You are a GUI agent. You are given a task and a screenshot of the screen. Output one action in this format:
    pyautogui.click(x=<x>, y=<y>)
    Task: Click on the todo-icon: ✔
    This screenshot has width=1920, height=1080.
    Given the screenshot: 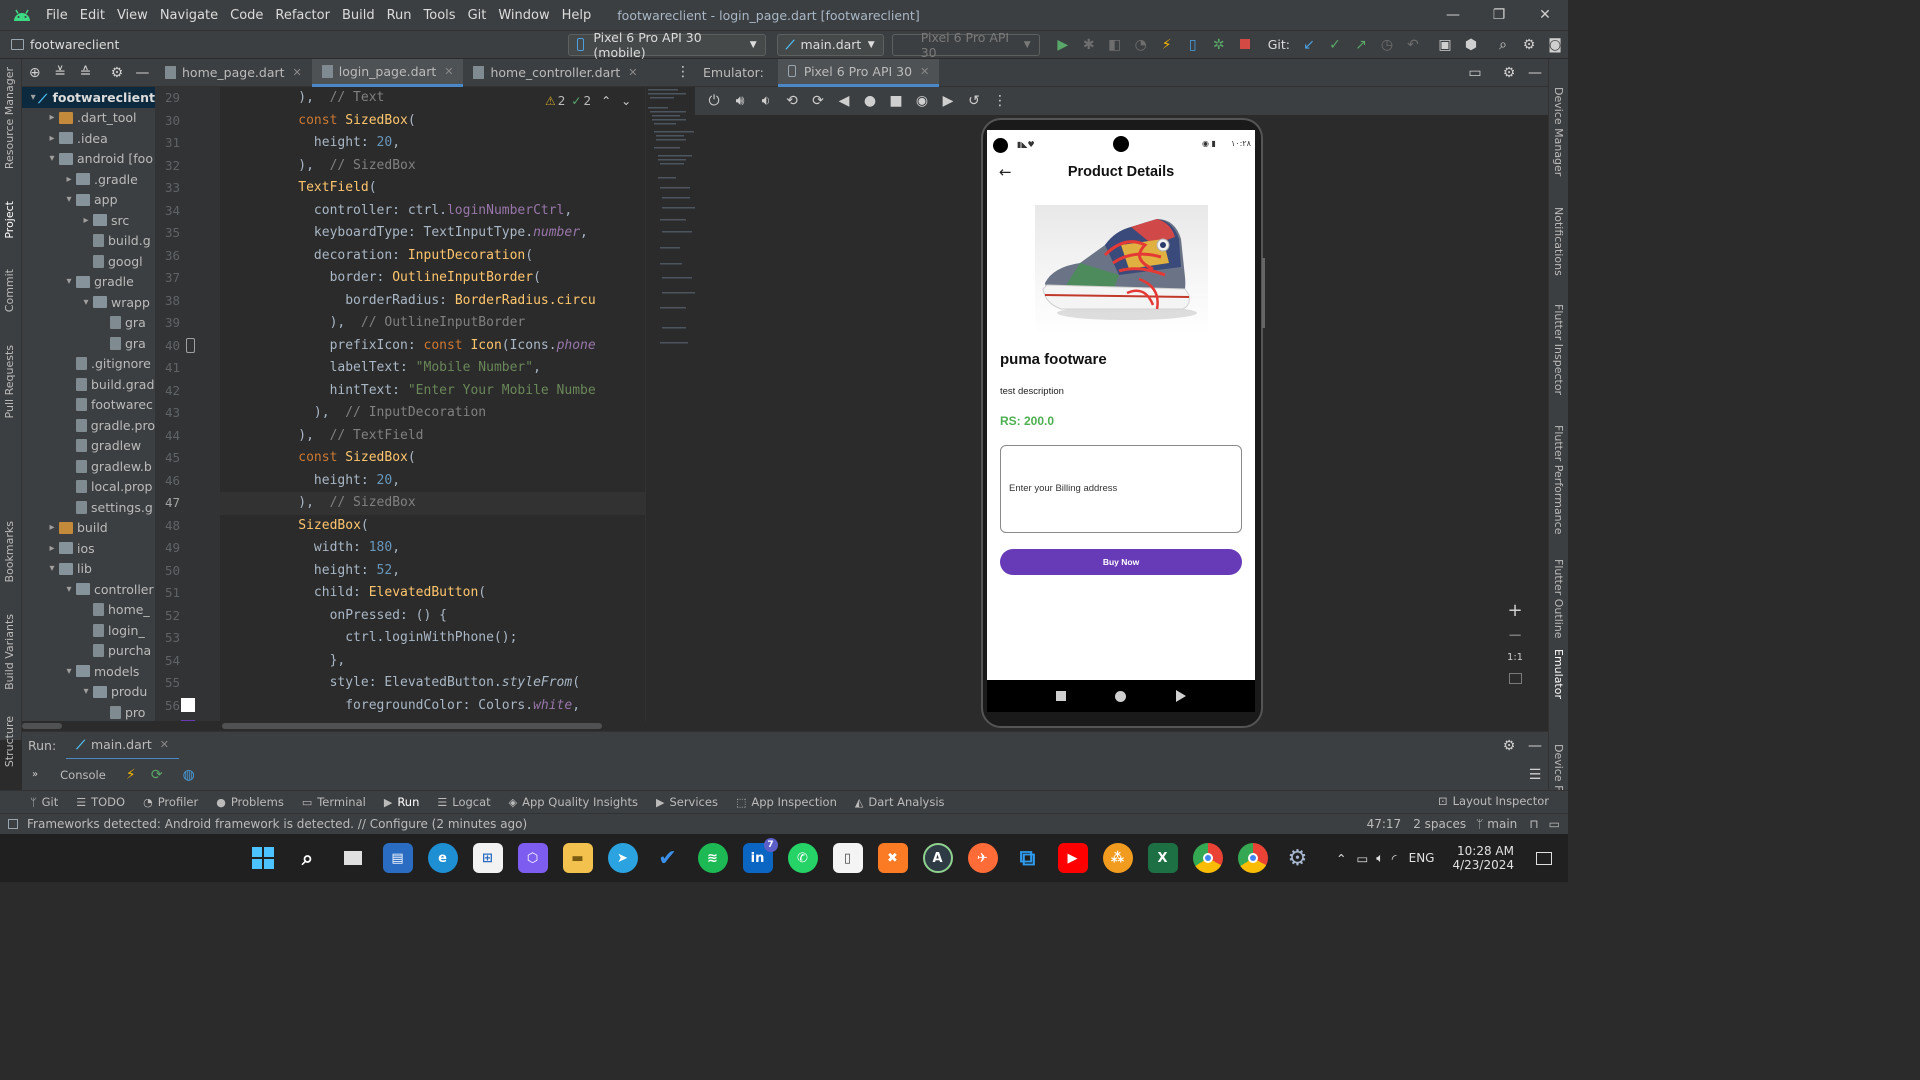 What is the action you would take?
    pyautogui.click(x=668, y=858)
    